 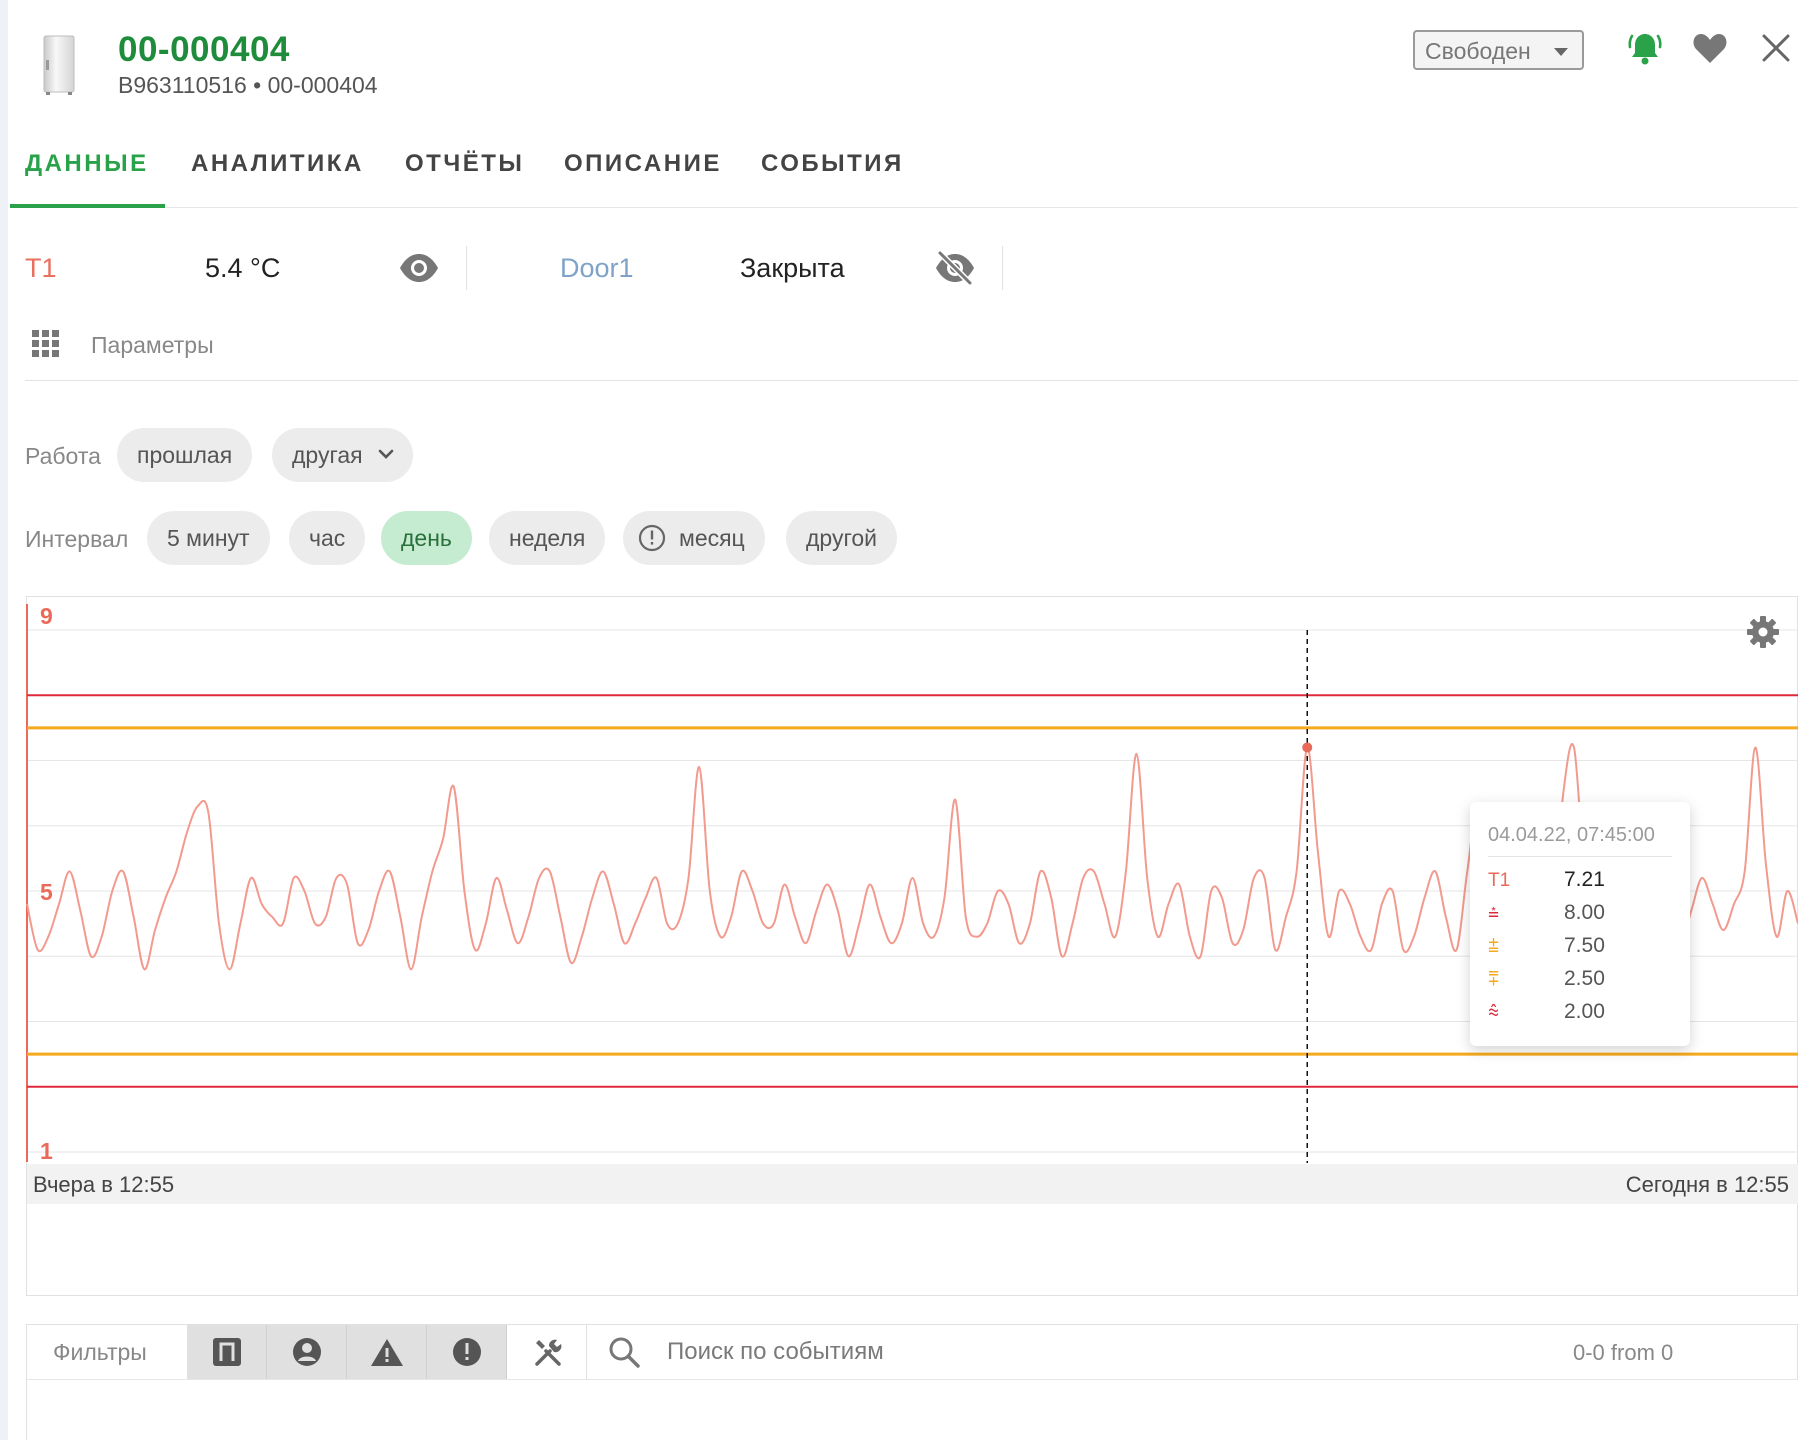 What do you see at coordinates (1584, 945) in the screenshot?
I see `tooltip-value: 7.50` at bounding box center [1584, 945].